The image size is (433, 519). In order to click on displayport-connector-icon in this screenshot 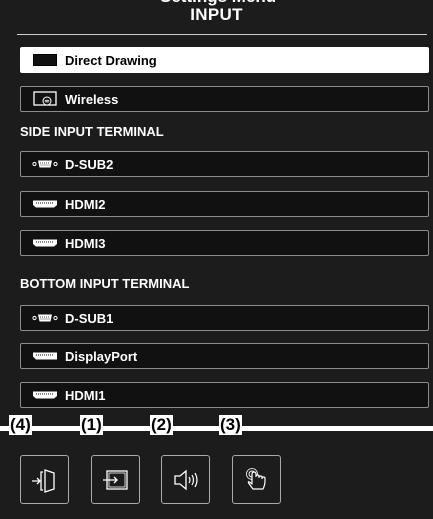, I will do `click(45, 356)`.